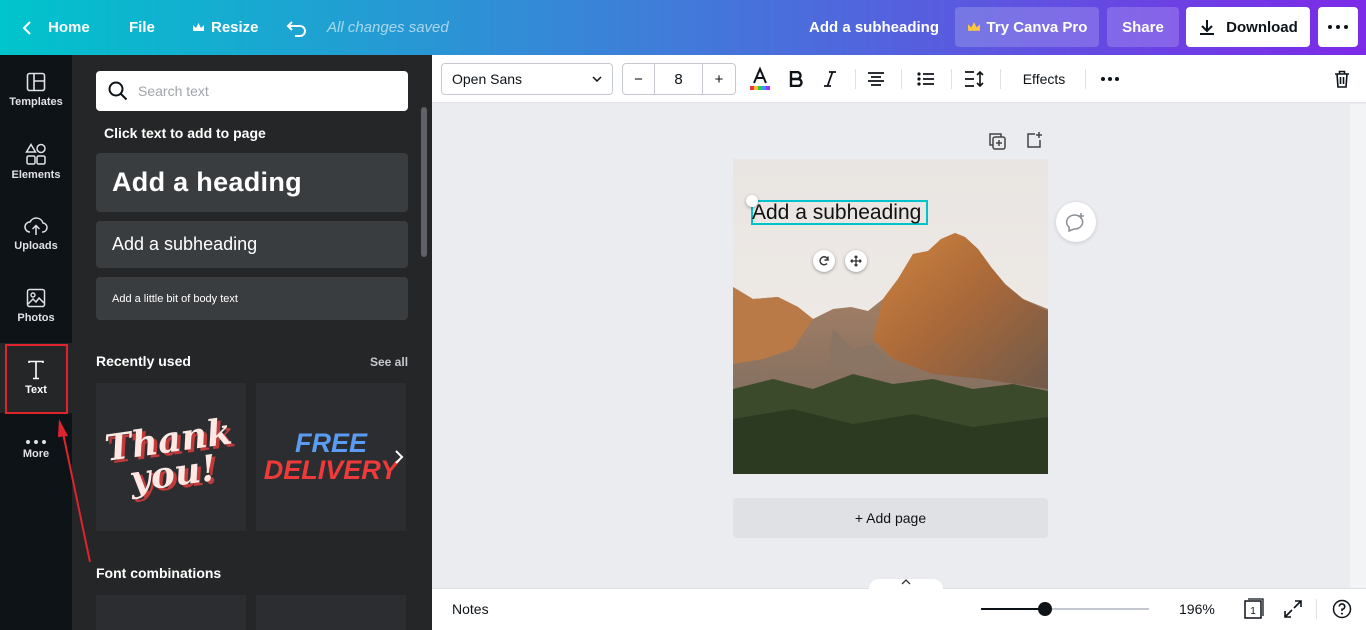 The image size is (1366, 630). I want to click on resize-button: Resize, so click(225, 27).